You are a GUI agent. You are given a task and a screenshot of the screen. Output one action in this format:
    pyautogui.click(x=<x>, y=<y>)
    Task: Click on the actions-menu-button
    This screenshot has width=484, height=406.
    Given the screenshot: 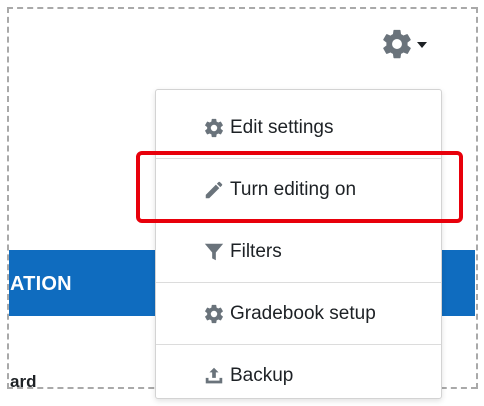 What is the action you would take?
    pyautogui.click(x=410, y=44)
    